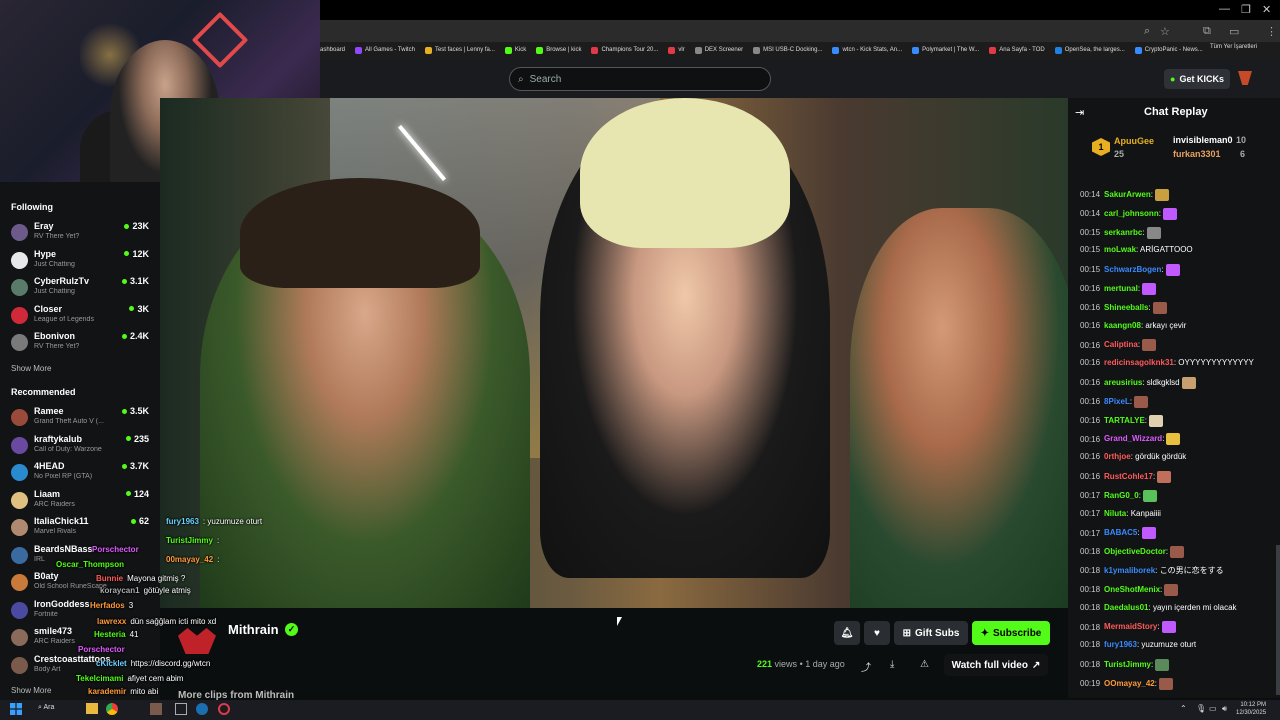 The height and width of the screenshot is (720, 1280). What do you see at coordinates (1129, 570) in the screenshot?
I see `chat-username: k1ymaliborek` at bounding box center [1129, 570].